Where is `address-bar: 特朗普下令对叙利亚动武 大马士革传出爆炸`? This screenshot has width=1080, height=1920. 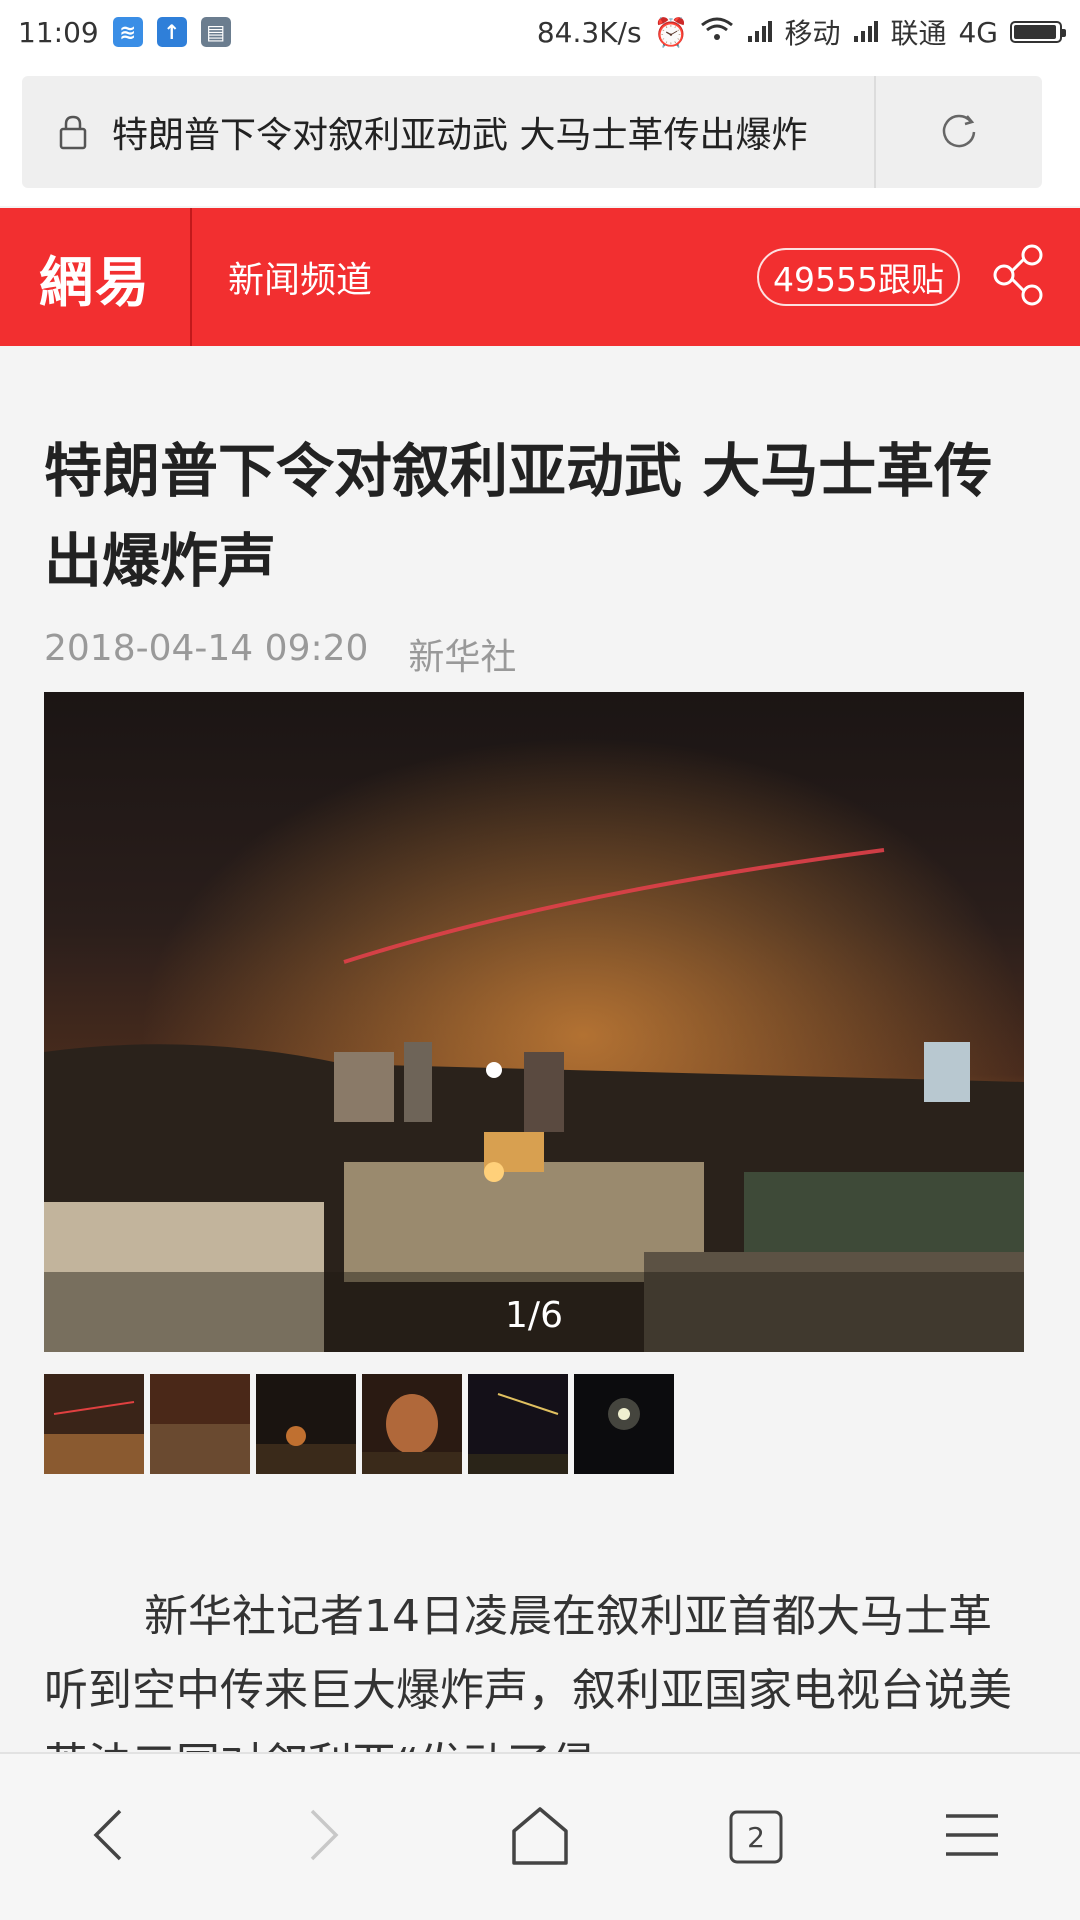
address-bar: 特朗普下令对叙利亚动武 大马士革传出爆炸 is located at coordinates (532, 132).